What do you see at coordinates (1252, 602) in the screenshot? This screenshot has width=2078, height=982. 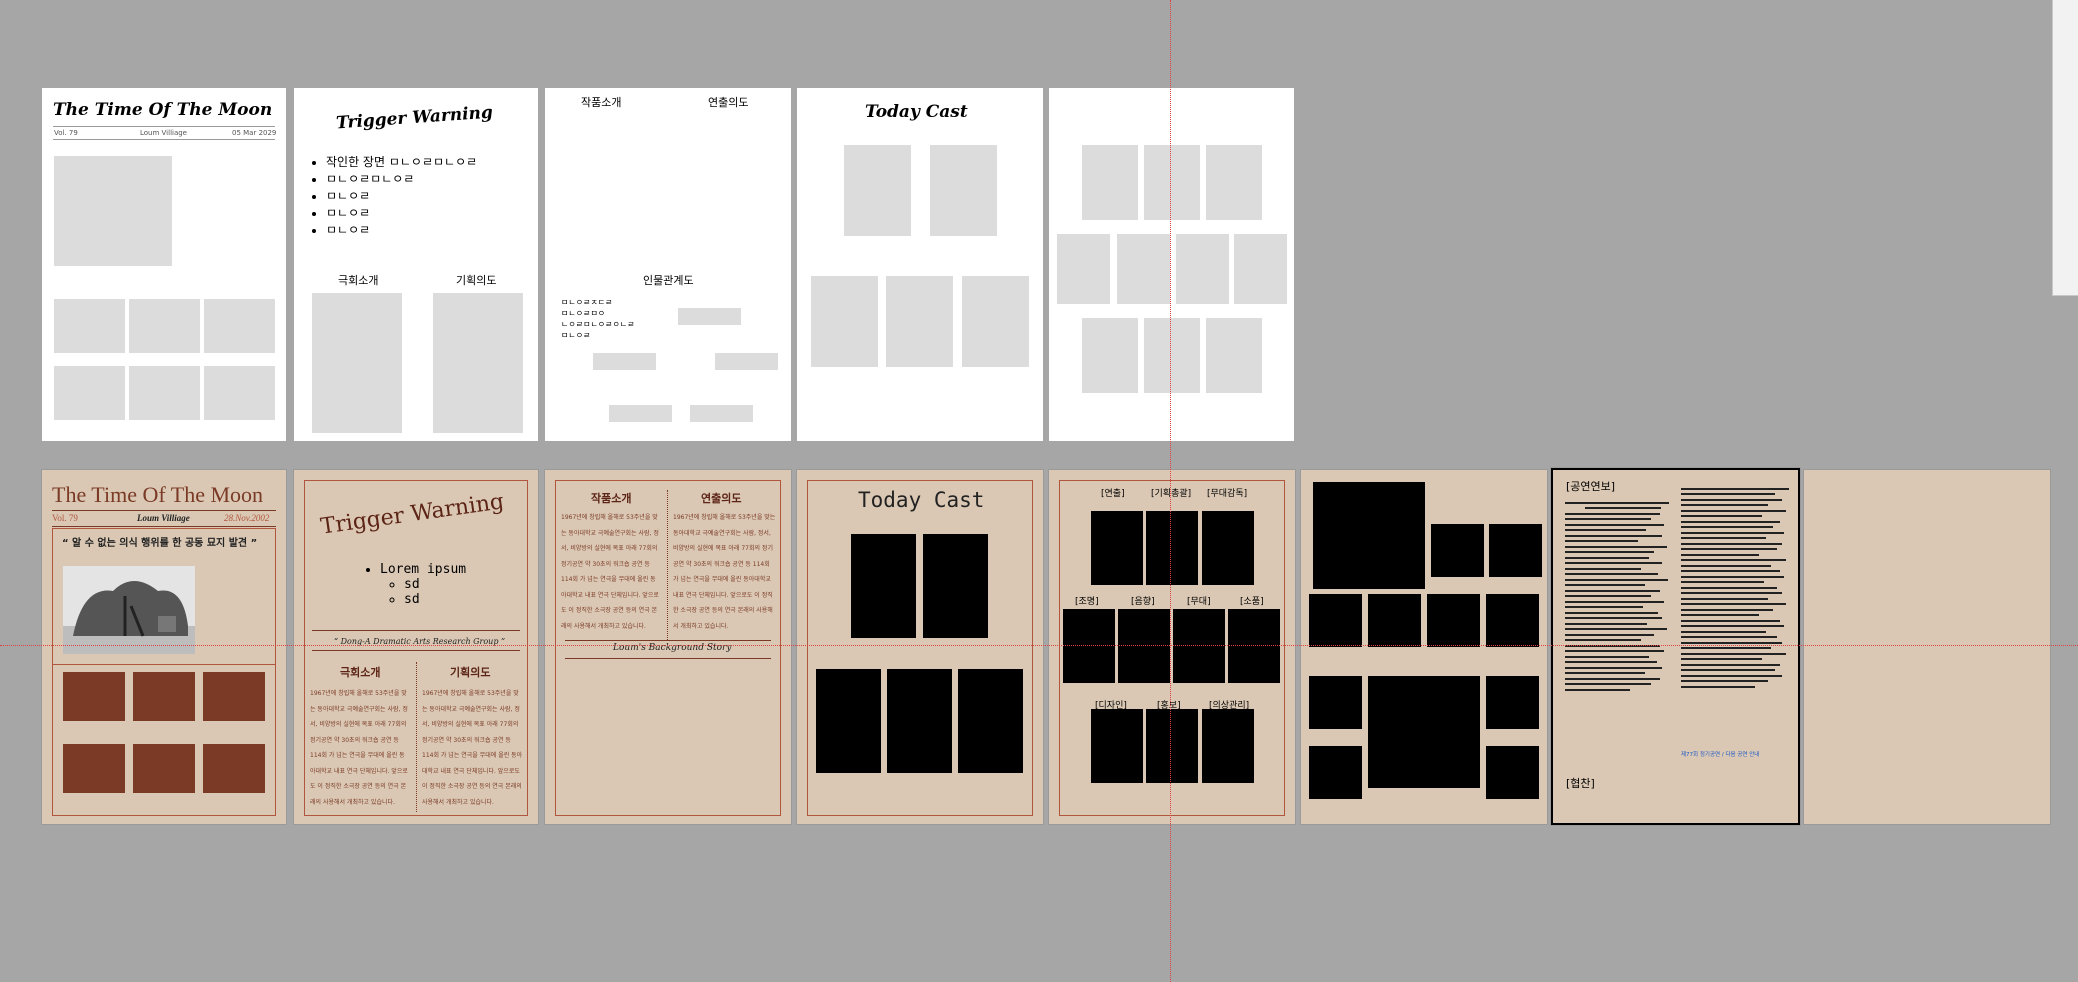 I see `role-label: [소품]` at bounding box center [1252, 602].